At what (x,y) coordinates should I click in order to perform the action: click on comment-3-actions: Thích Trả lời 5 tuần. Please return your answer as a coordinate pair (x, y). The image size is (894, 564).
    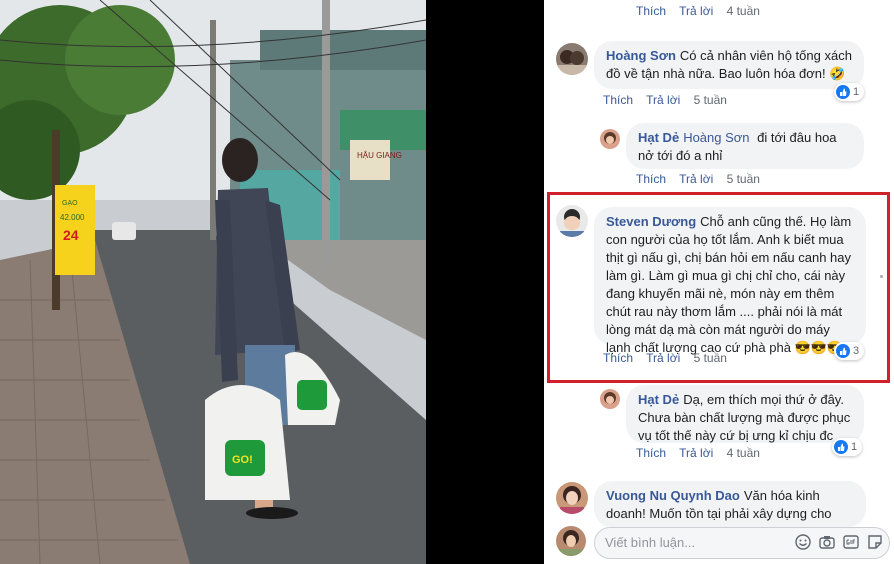
    Looking at the image, I should click on (670, 358).